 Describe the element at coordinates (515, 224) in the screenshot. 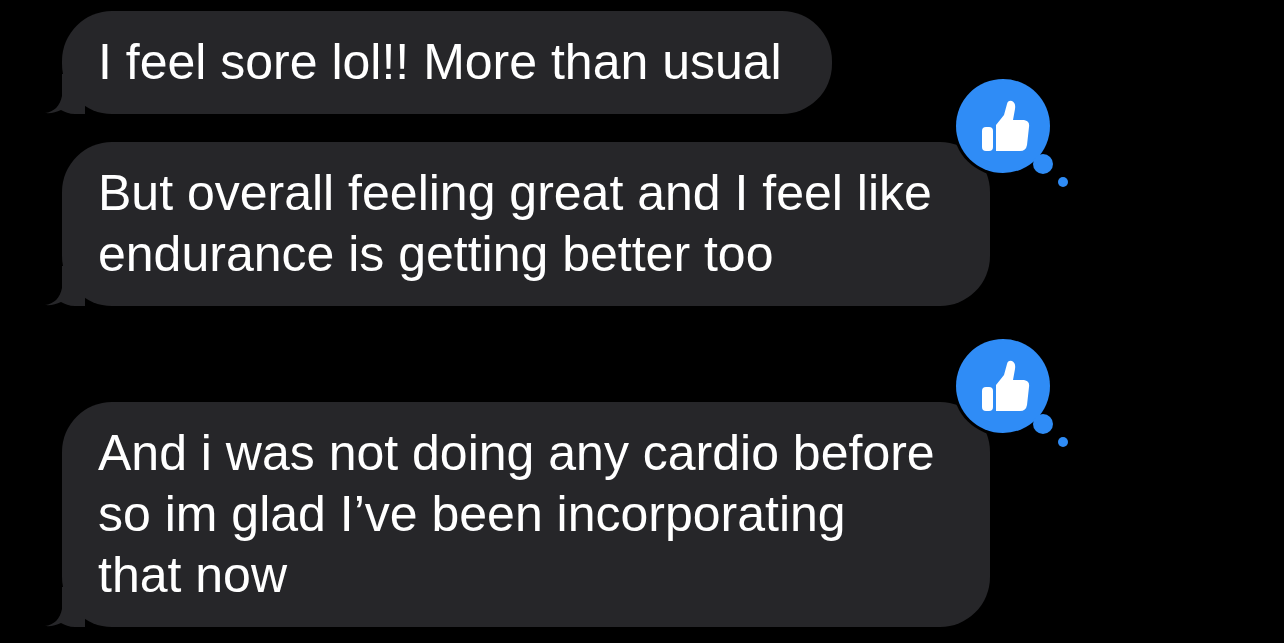

I see `message-text: But overall feeling great and I feel like endurance is getting better too` at that location.